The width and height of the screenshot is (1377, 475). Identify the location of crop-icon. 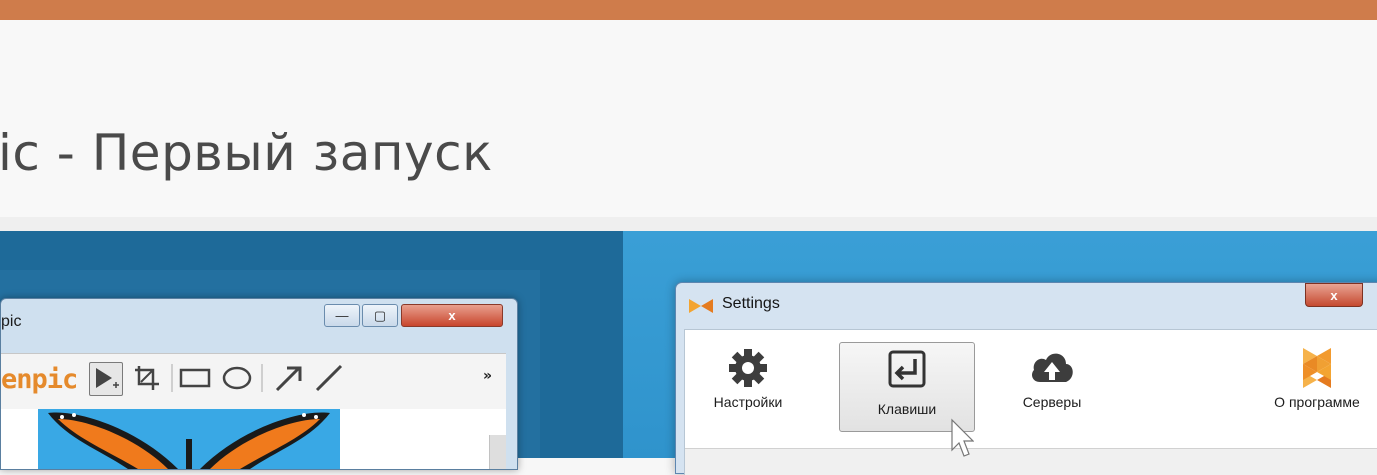
(147, 378).